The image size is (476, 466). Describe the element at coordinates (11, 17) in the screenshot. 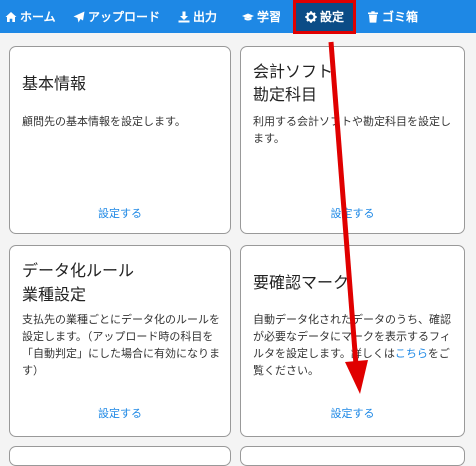

I see `home-icon` at that location.